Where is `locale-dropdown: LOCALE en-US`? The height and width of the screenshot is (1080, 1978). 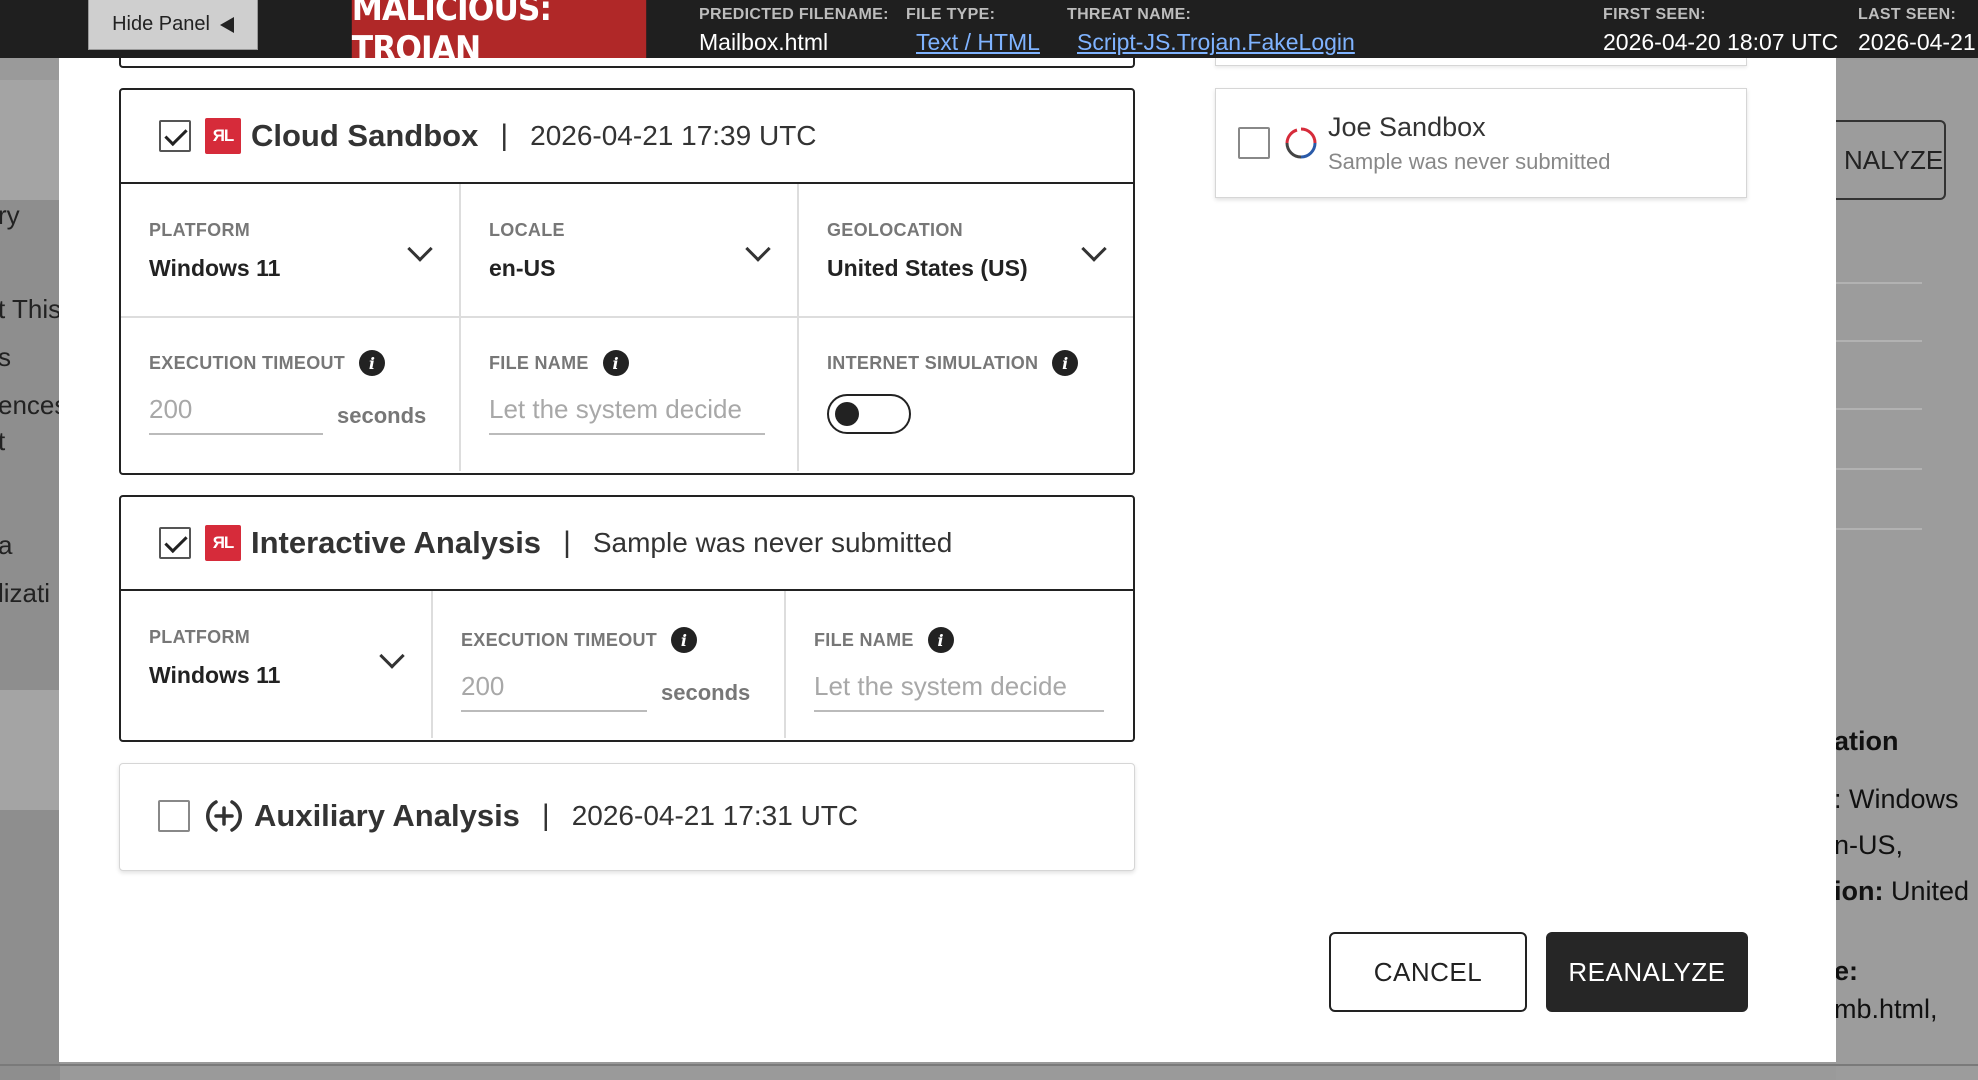 locale-dropdown: LOCALE en-US is located at coordinates (628, 250).